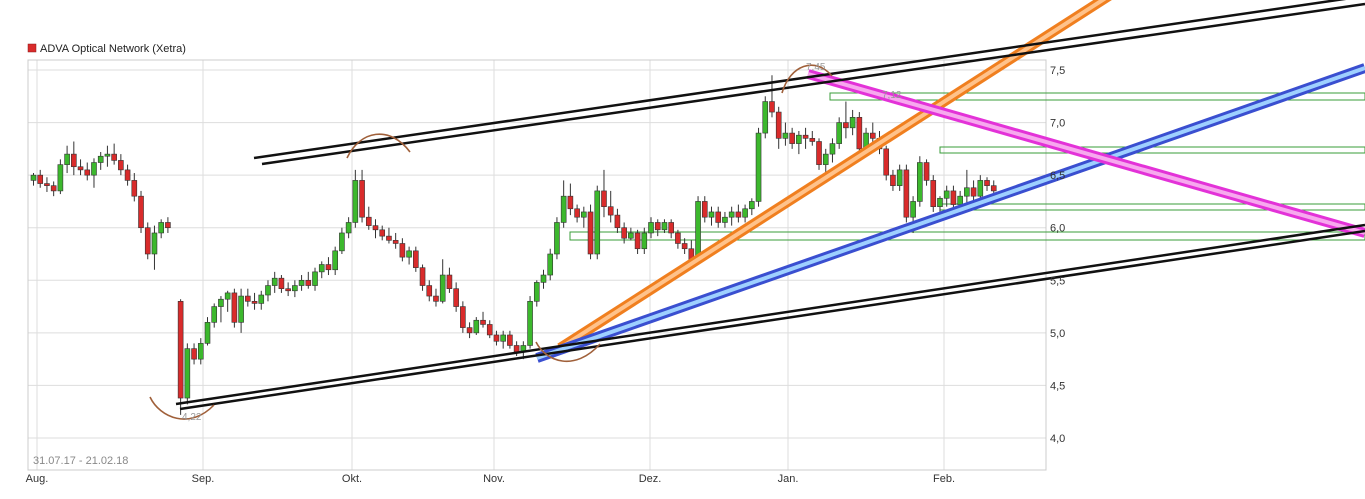 This screenshot has width=1365, height=499. Describe the element at coordinates (892, 95) in the screenshot. I see `annotation-mid-high: 7,12` at that location.